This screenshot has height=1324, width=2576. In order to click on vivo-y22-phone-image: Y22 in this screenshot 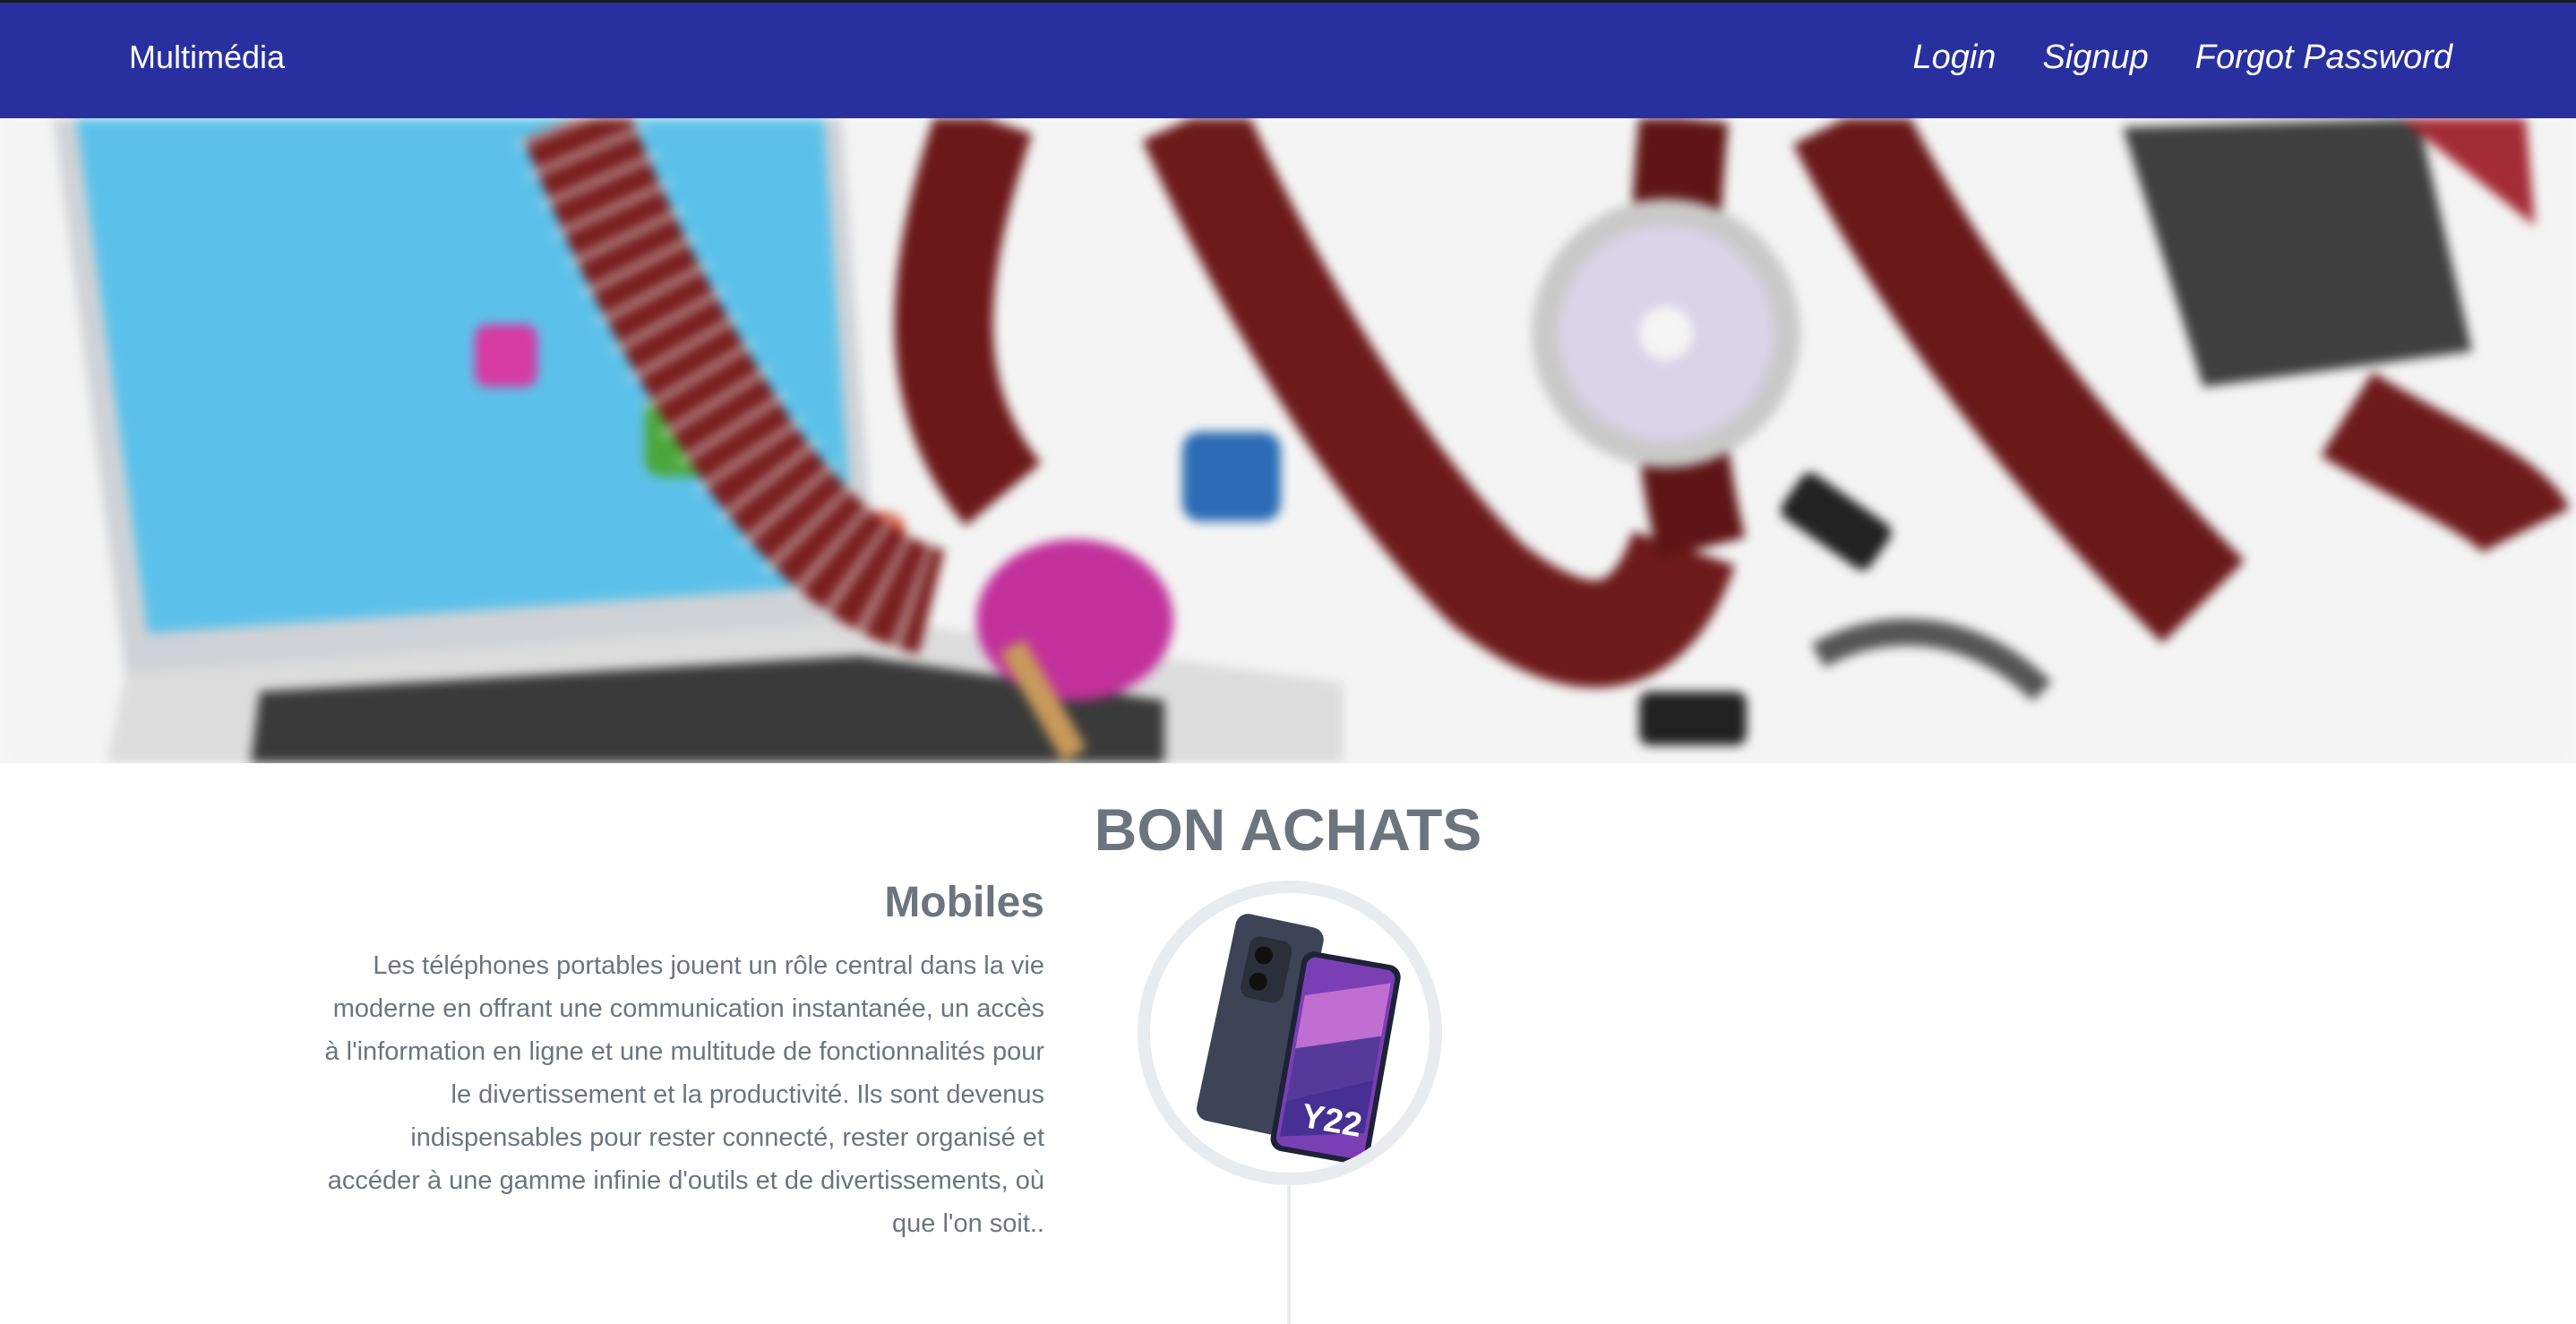, I will do `click(1299, 1039)`.